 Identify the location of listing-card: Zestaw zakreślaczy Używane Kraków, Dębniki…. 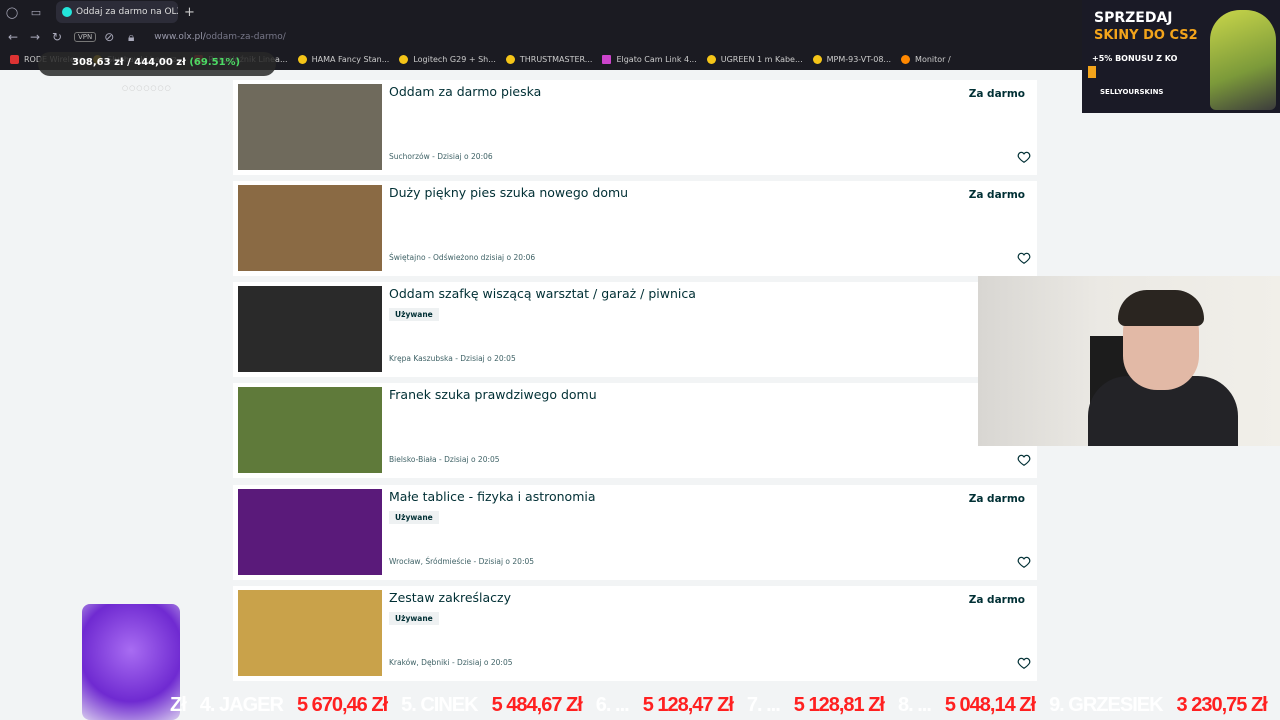
(635, 633).